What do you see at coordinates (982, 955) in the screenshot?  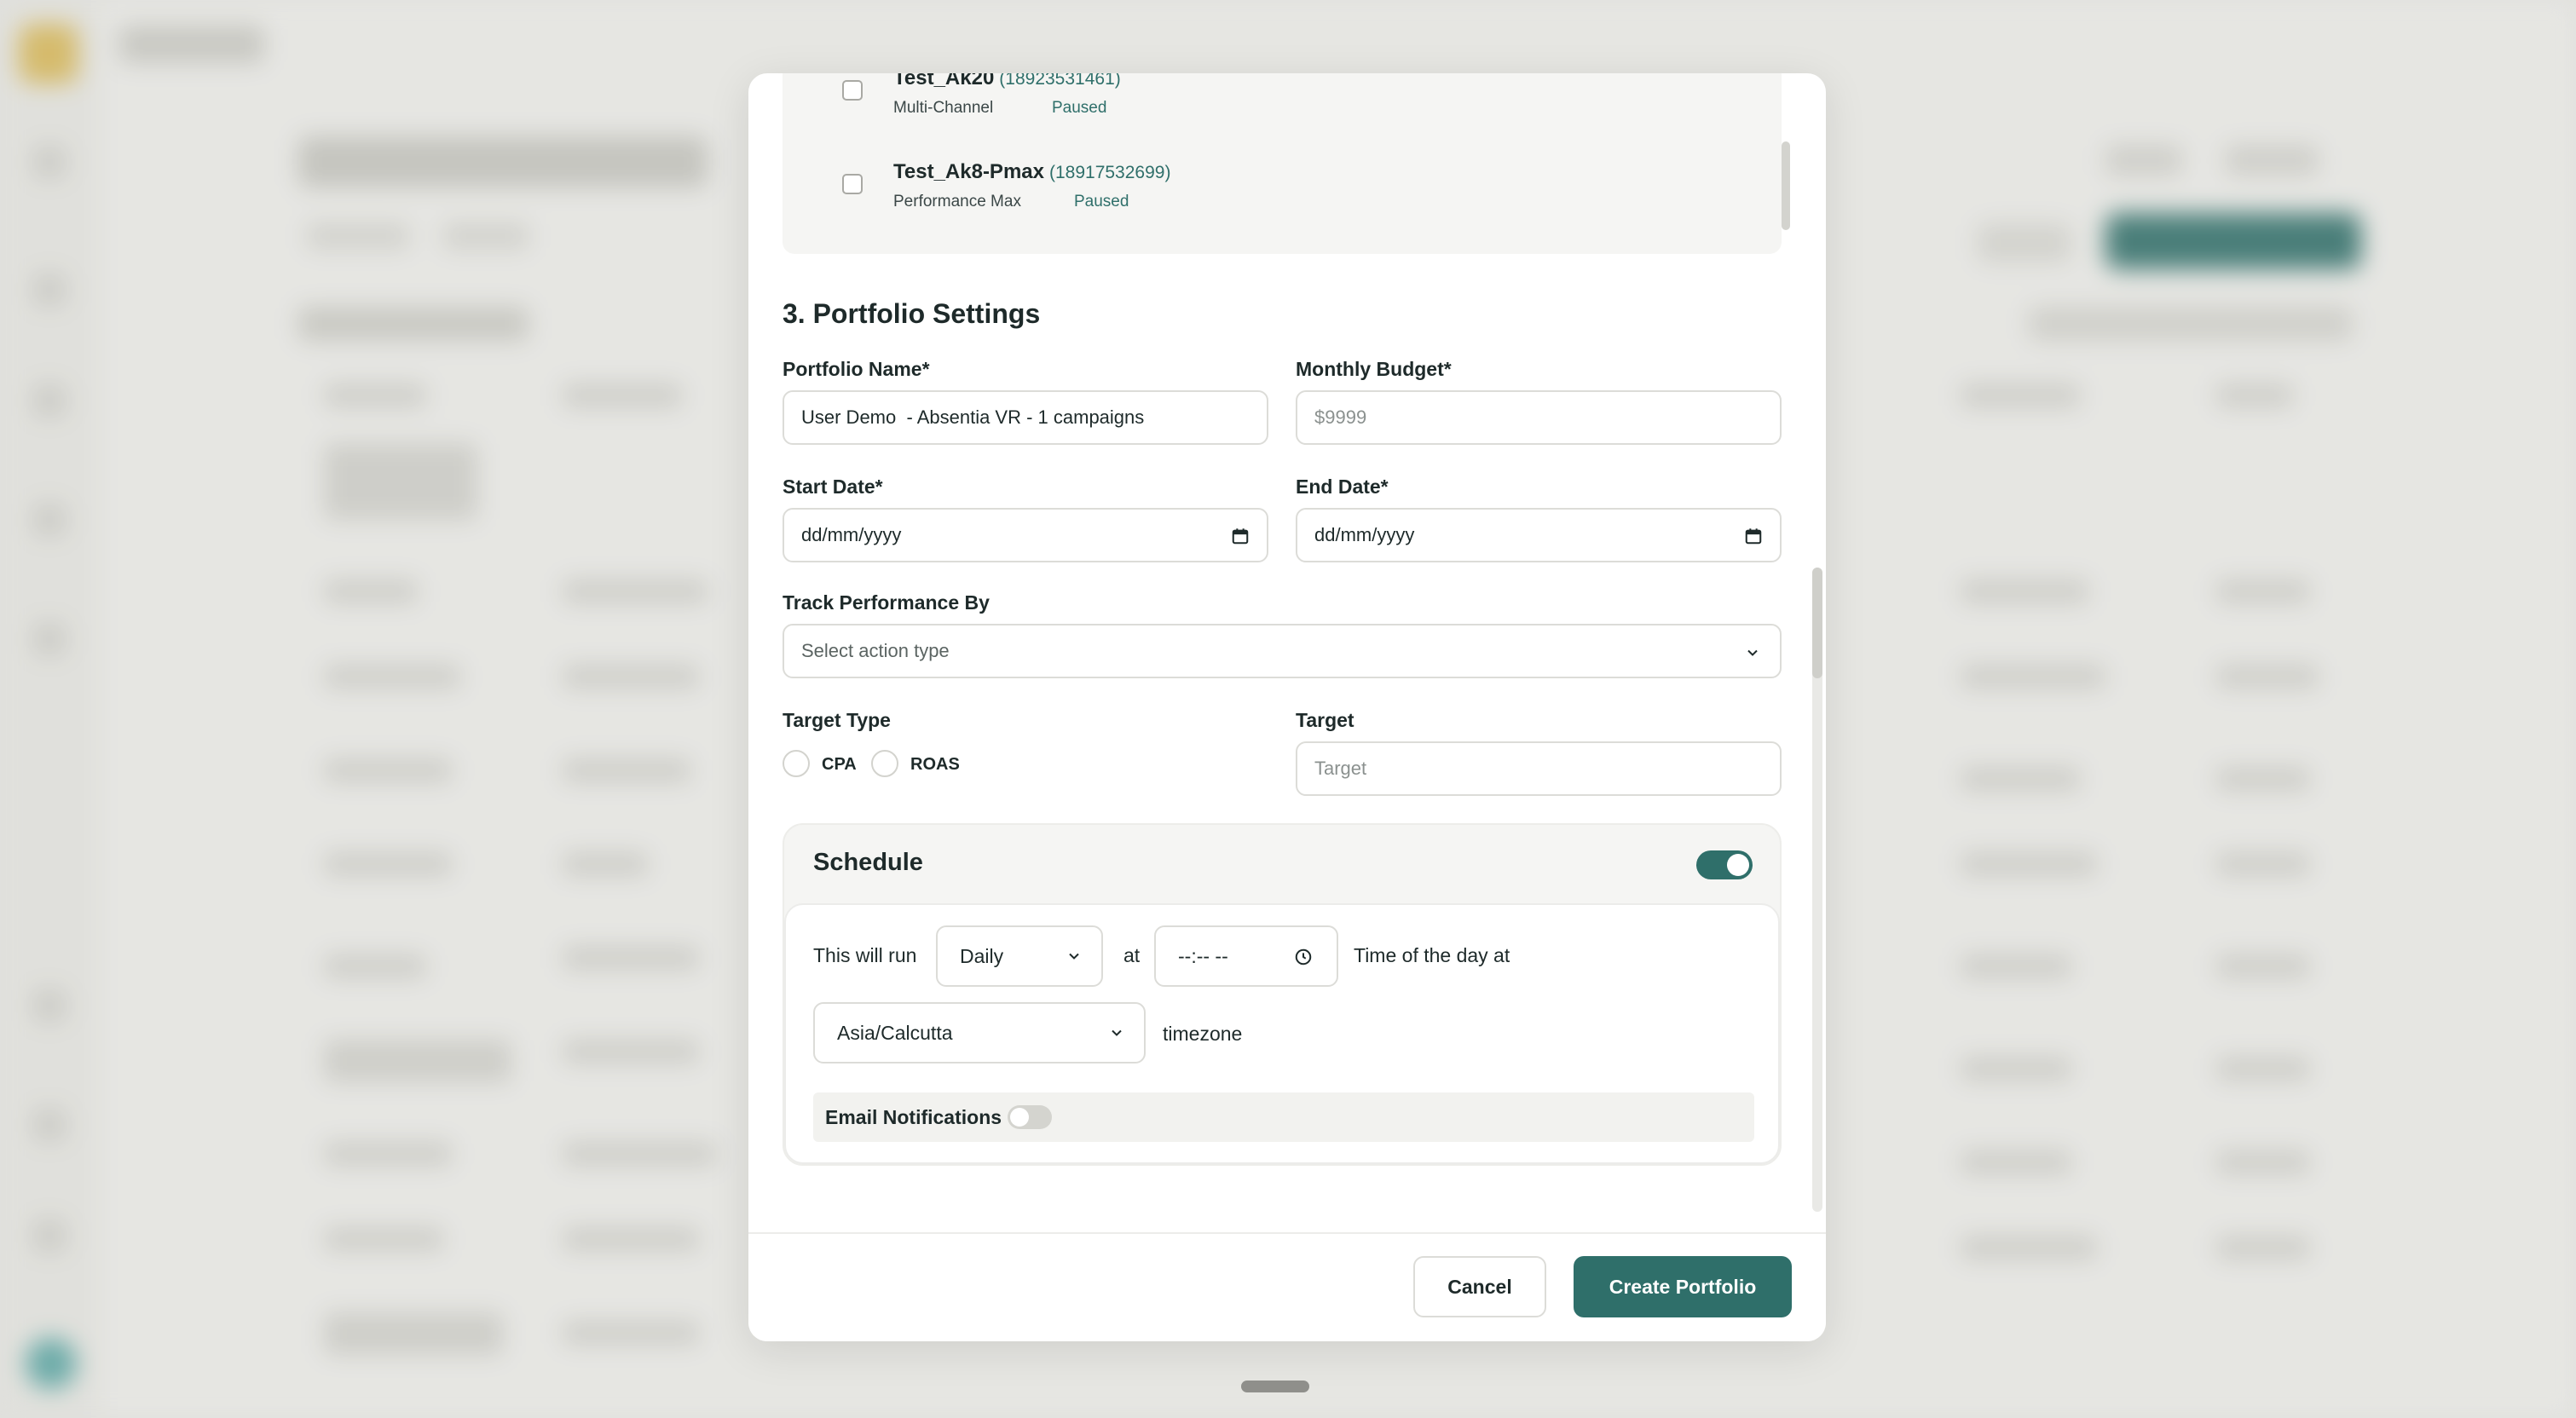 I see `frequency-value: Daily` at bounding box center [982, 955].